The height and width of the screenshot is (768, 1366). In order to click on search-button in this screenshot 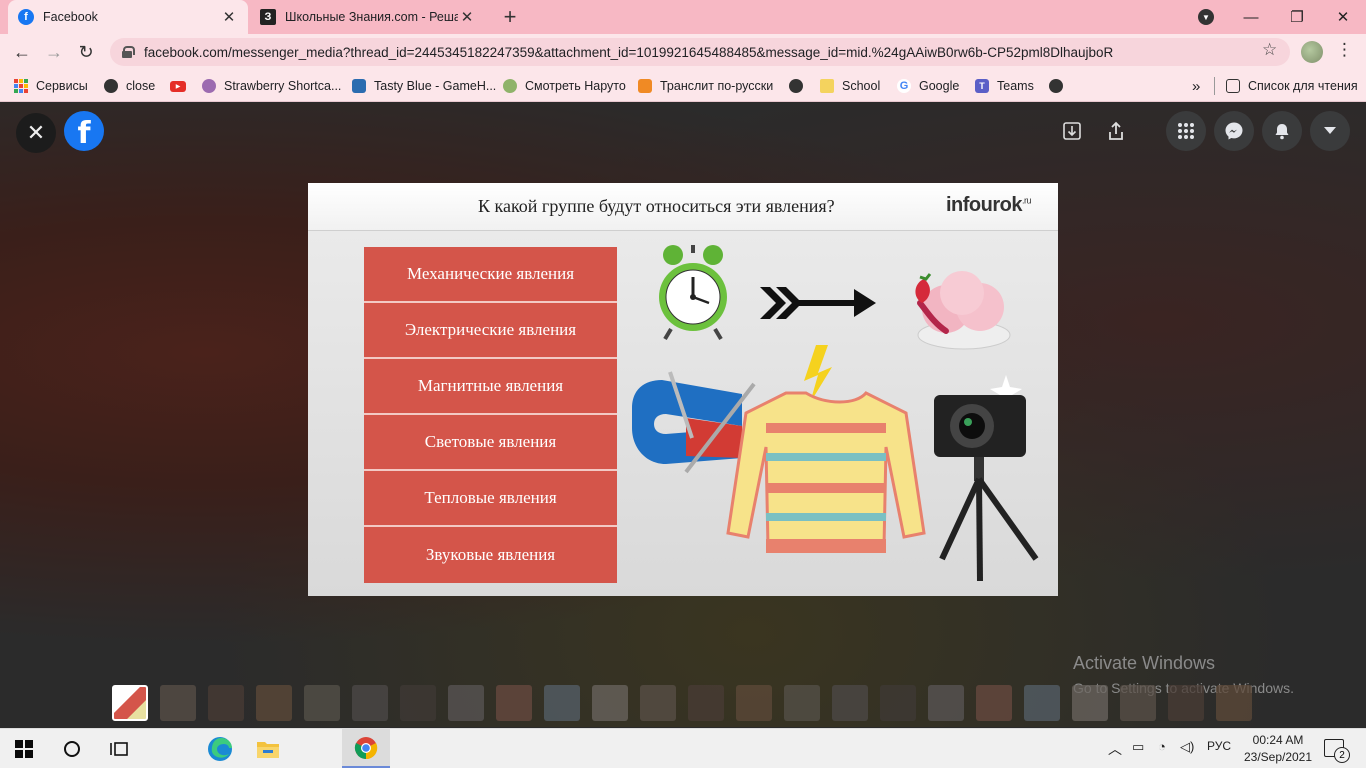, I will do `click(72, 748)`.